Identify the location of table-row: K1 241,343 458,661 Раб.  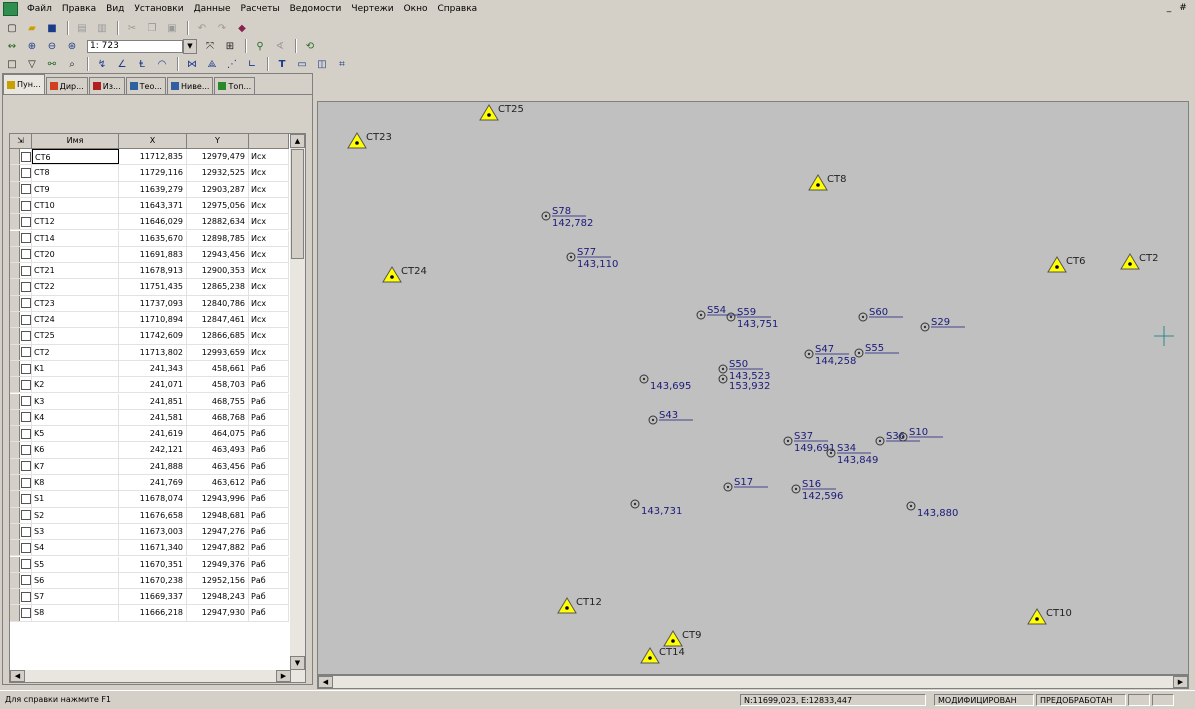
(149, 369).